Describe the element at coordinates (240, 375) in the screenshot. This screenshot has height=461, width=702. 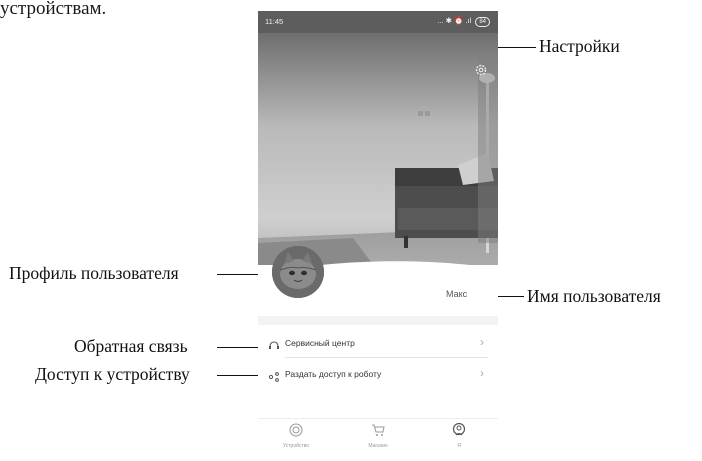
I see `callout-device-access-line` at that location.